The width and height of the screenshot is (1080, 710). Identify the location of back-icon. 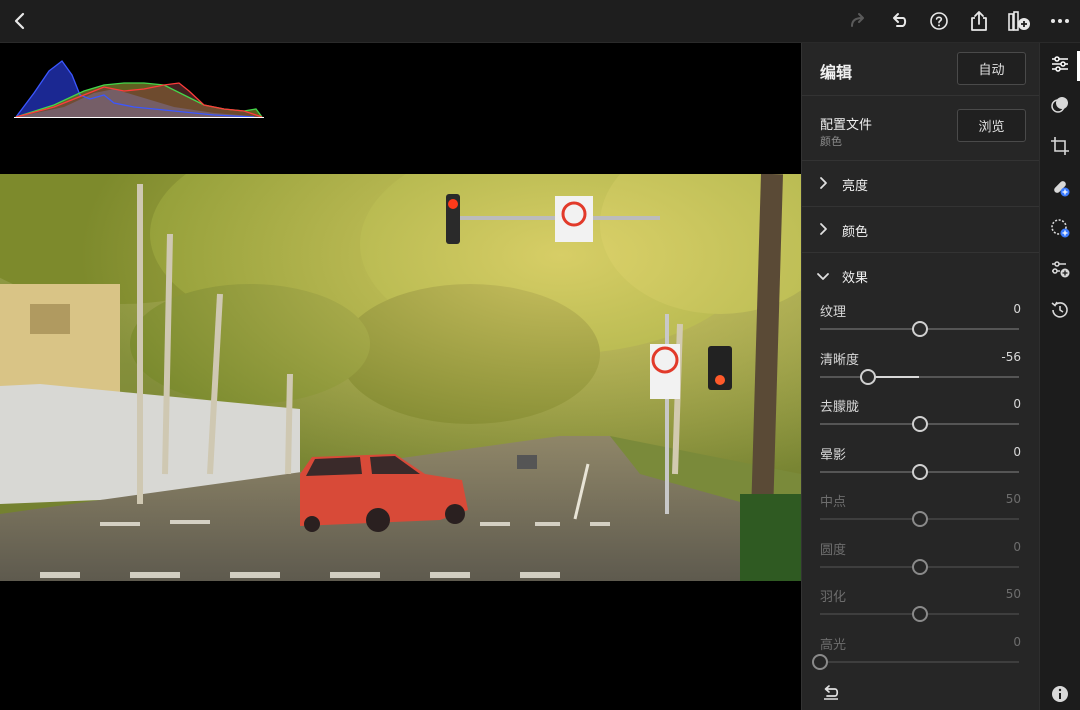
(20, 21).